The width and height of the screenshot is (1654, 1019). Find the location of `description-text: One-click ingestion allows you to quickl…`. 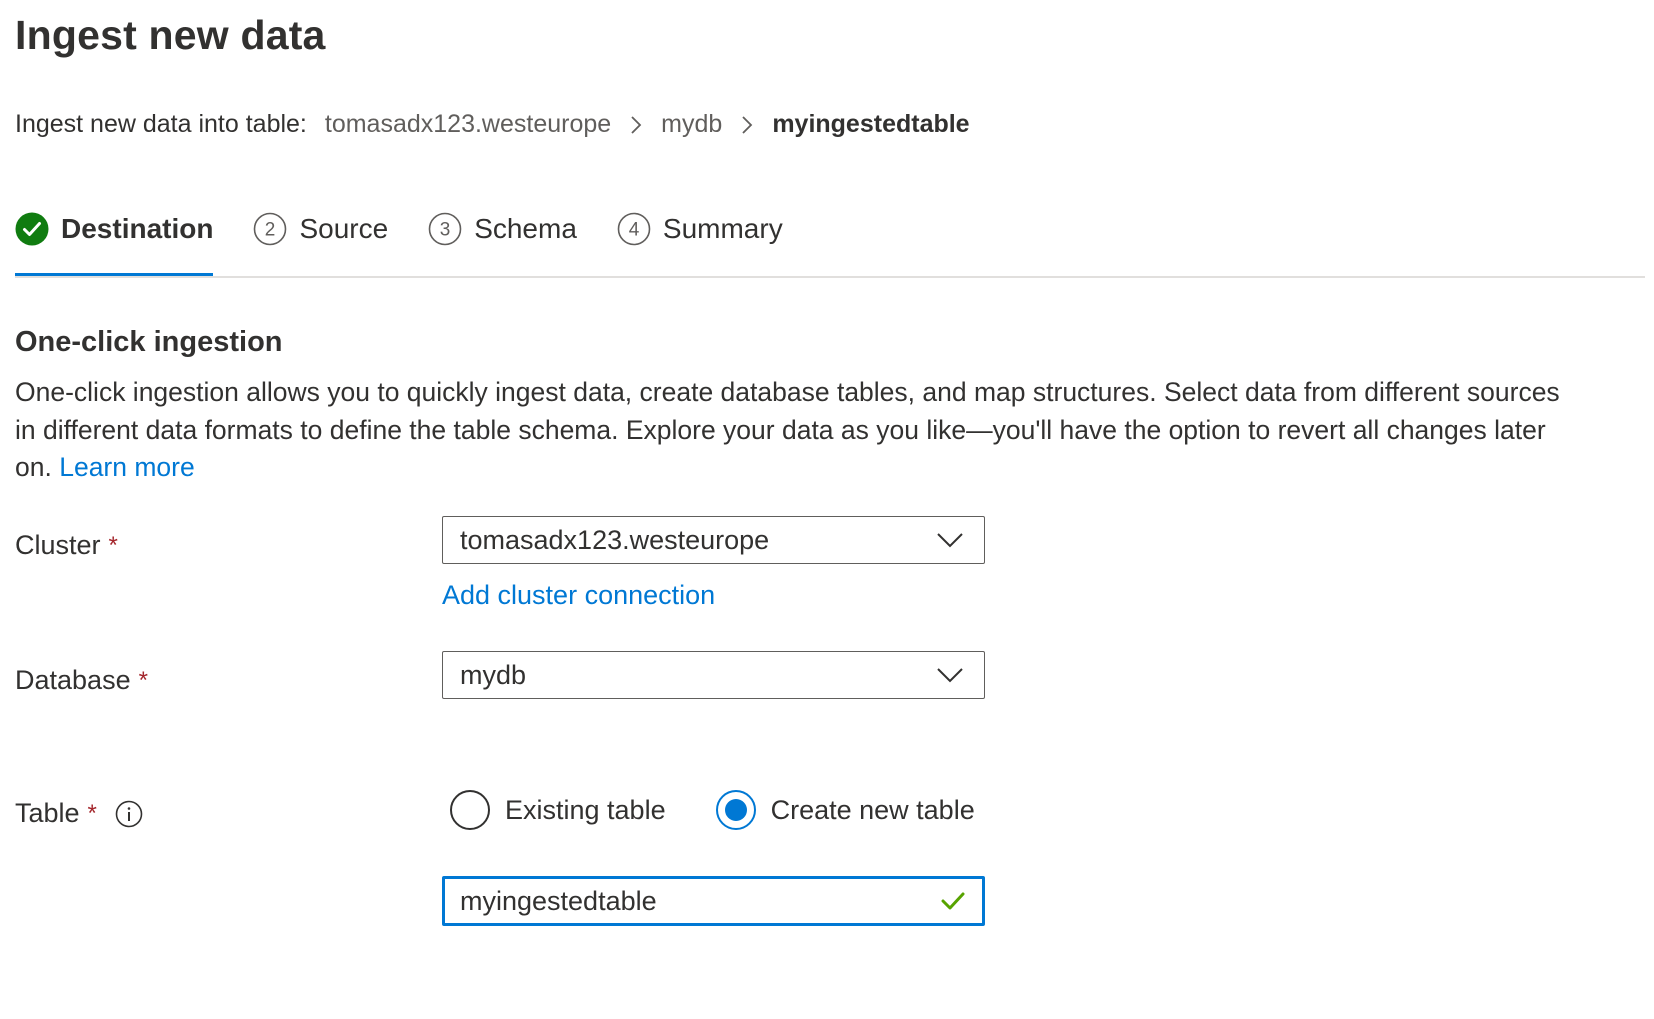

description-text: One-click ingestion allows you to quickl… is located at coordinates (787, 429).